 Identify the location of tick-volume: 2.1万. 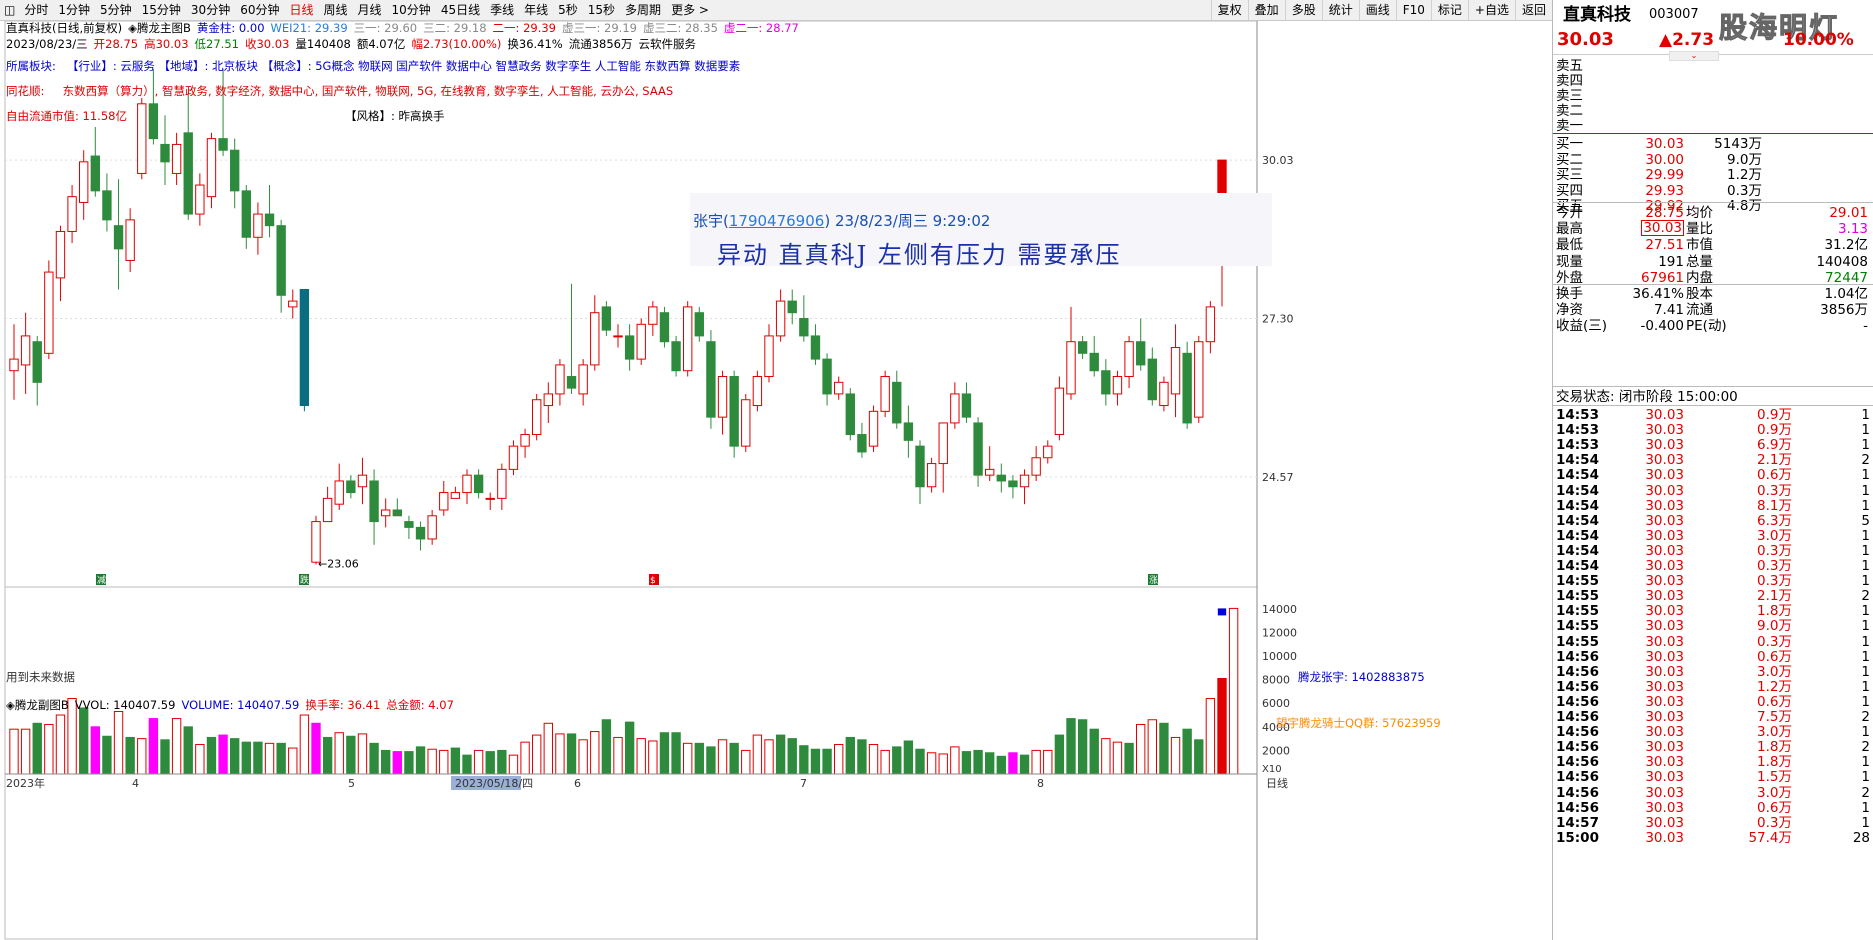
(1774, 596).